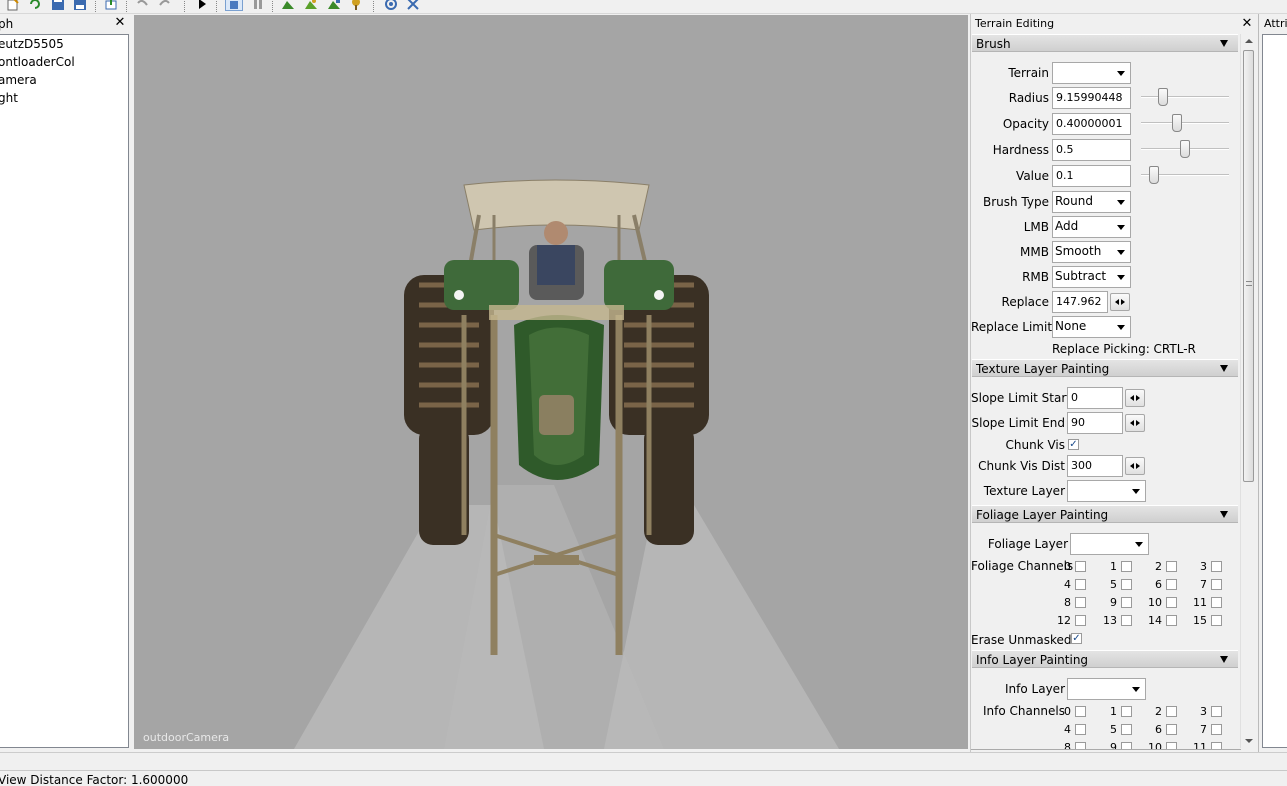 This screenshot has height=786, width=1287. Describe the element at coordinates (1091, 252) in the screenshot. I see `mmb-select: Smooth` at that location.